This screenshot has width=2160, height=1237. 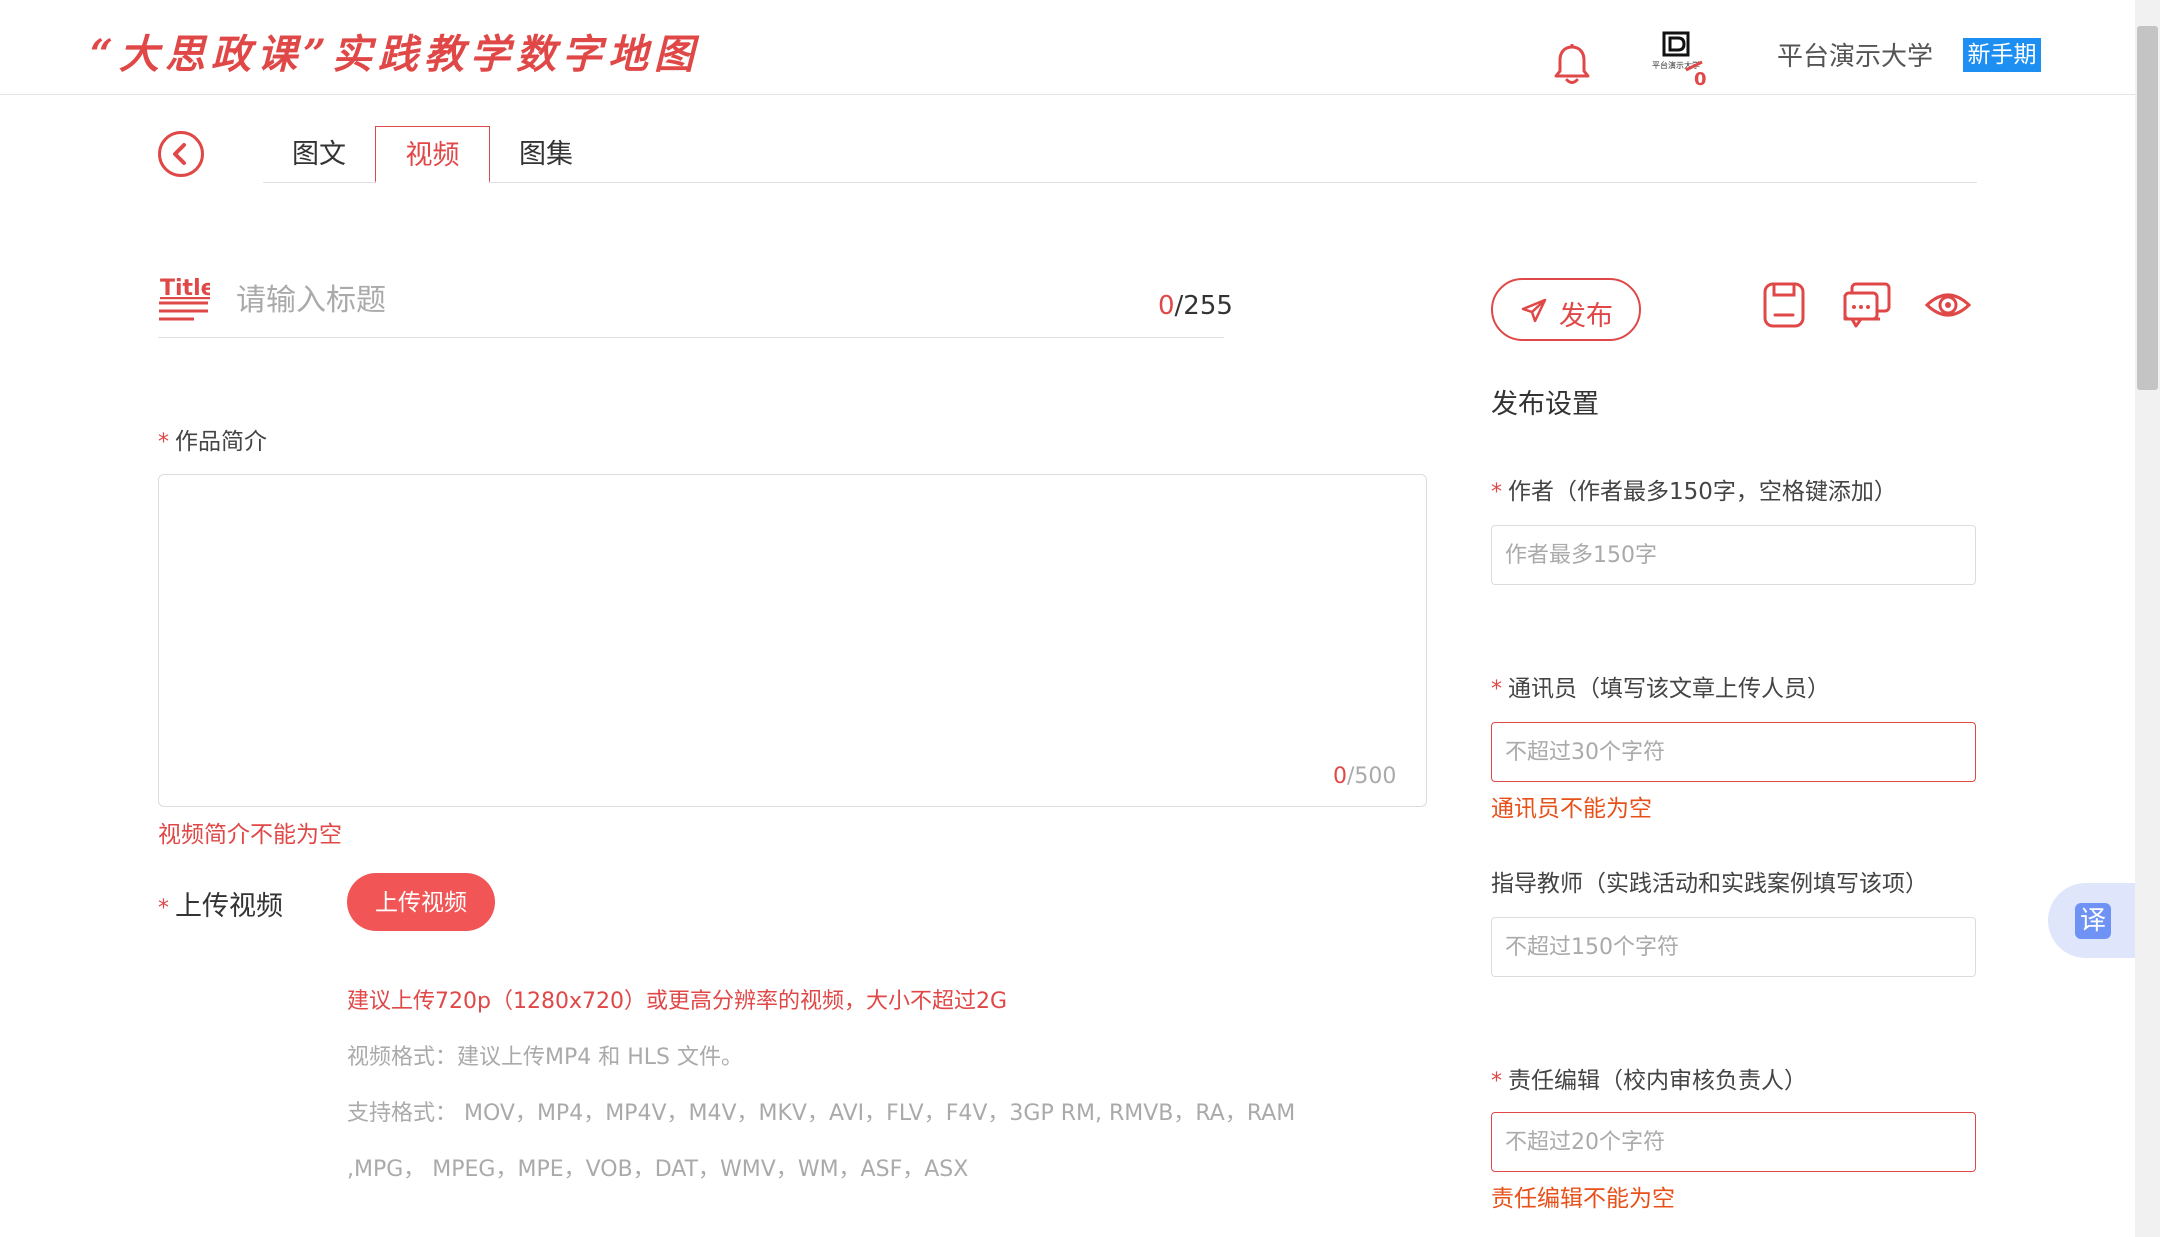 What do you see at coordinates (1572, 65) in the screenshot?
I see `bell-icon` at bounding box center [1572, 65].